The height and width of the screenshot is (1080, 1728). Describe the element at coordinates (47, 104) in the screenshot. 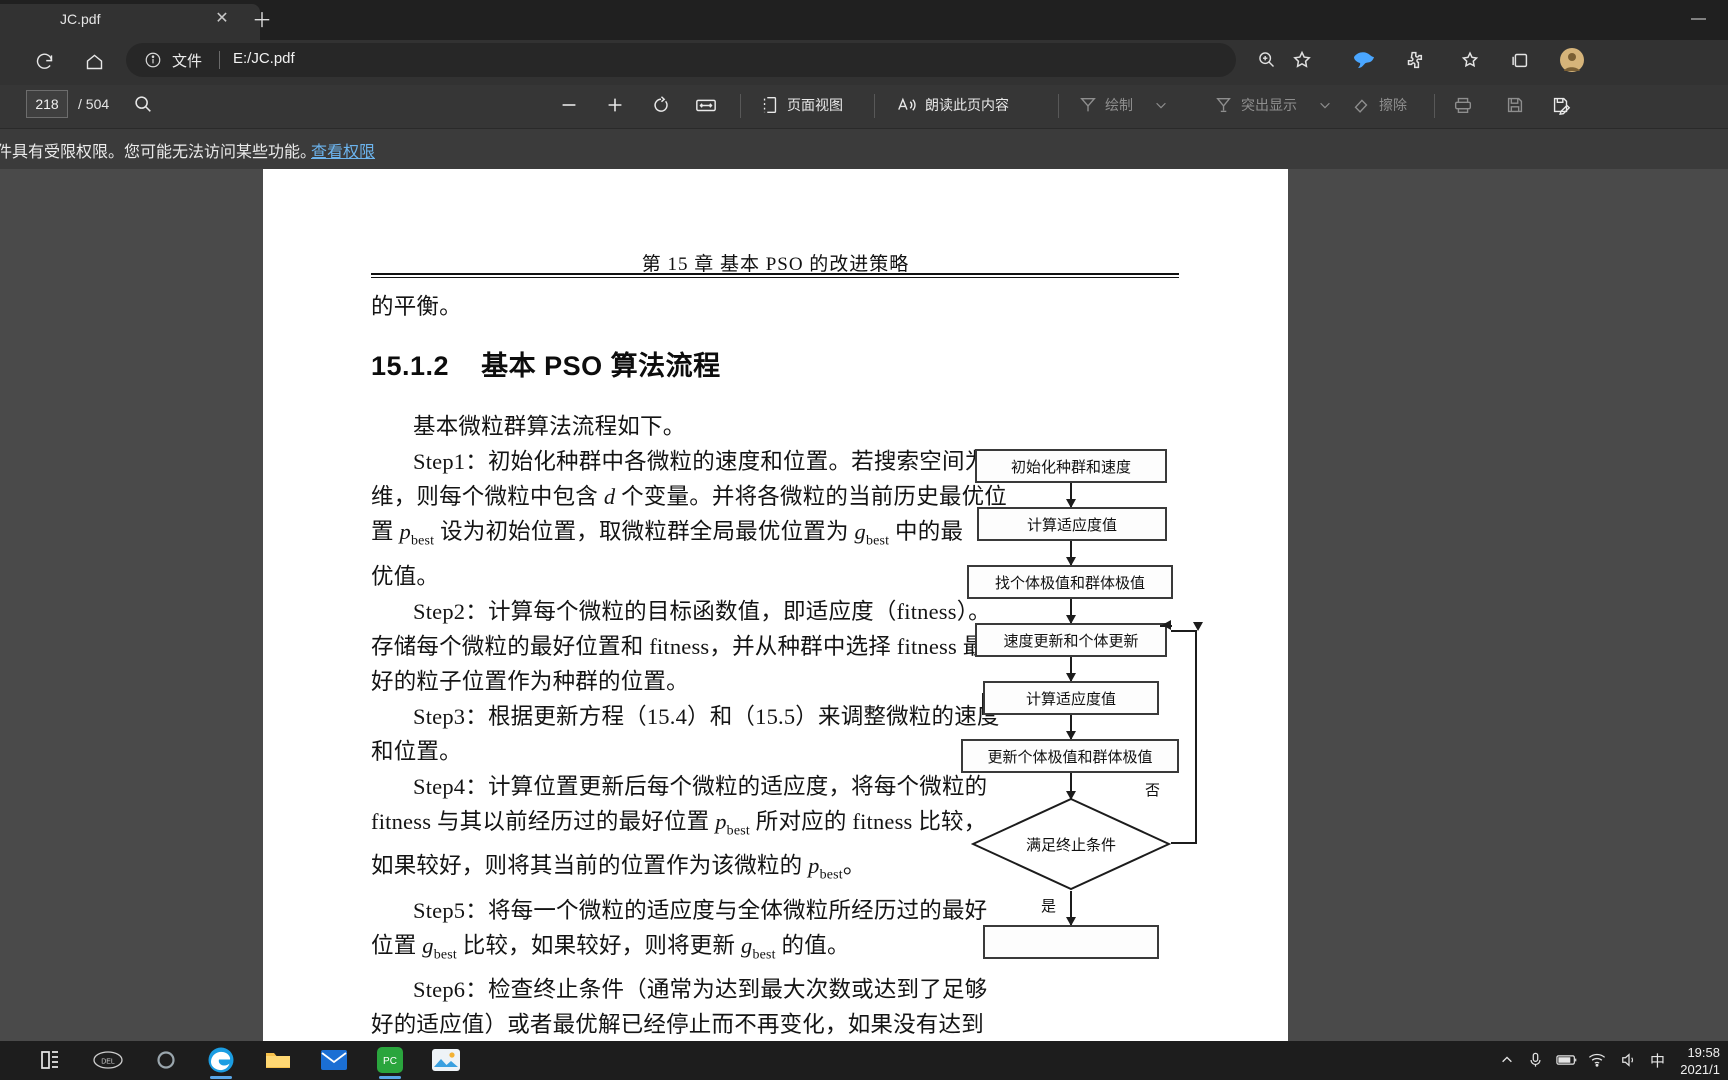

I see `page-number-input: 218` at that location.